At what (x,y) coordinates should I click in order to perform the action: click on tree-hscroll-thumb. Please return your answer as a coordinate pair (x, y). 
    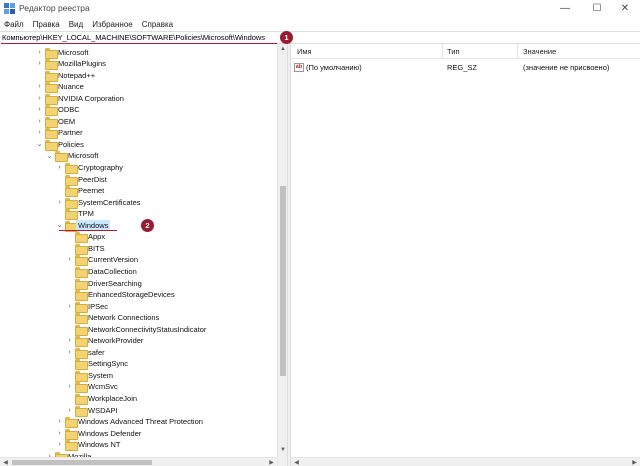
    Looking at the image, I should click on (82, 462).